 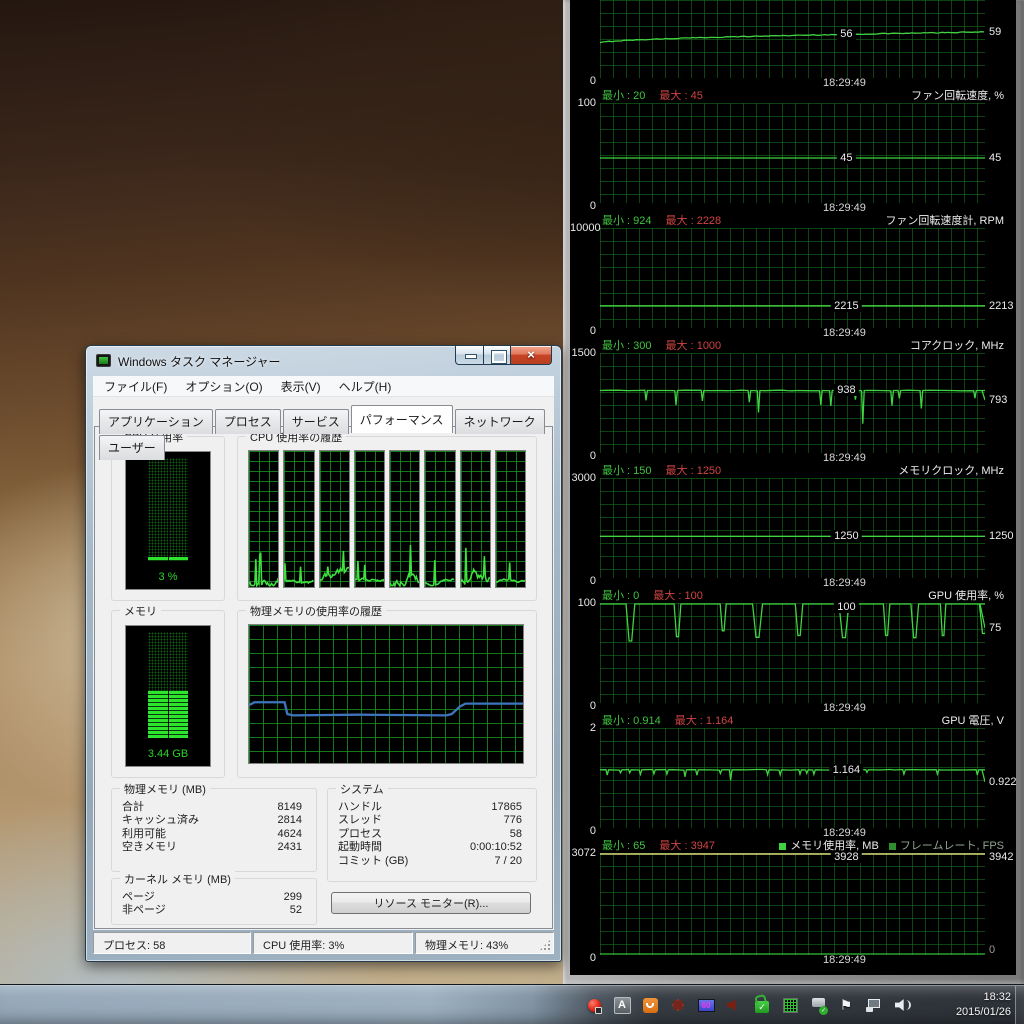 I want to click on sensor-plot-row: 1.164 0.922 2, so click(x=803, y=775).